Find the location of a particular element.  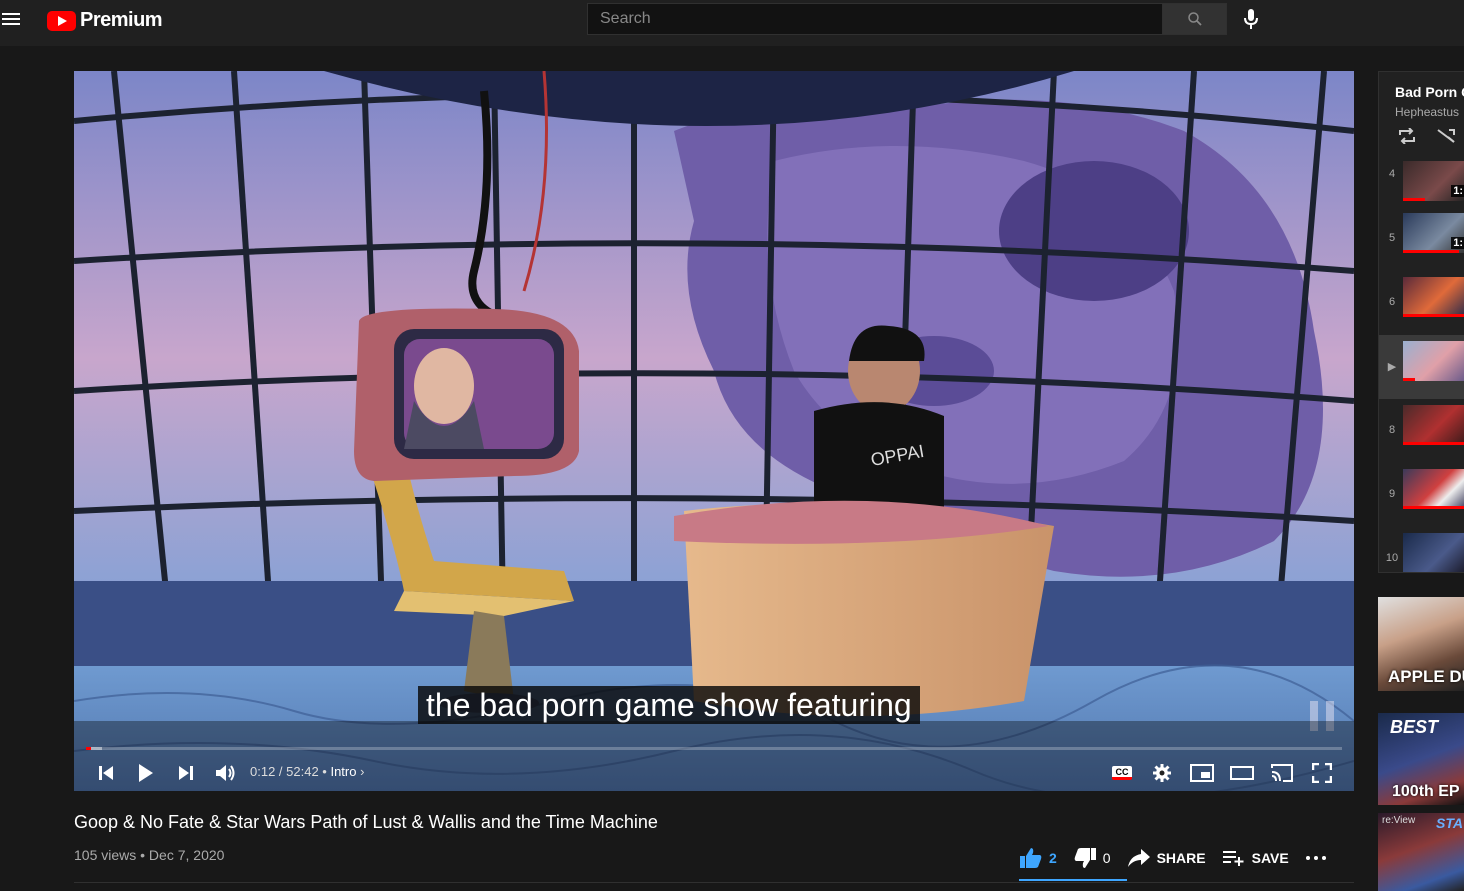

search-input is located at coordinates (875, 19).